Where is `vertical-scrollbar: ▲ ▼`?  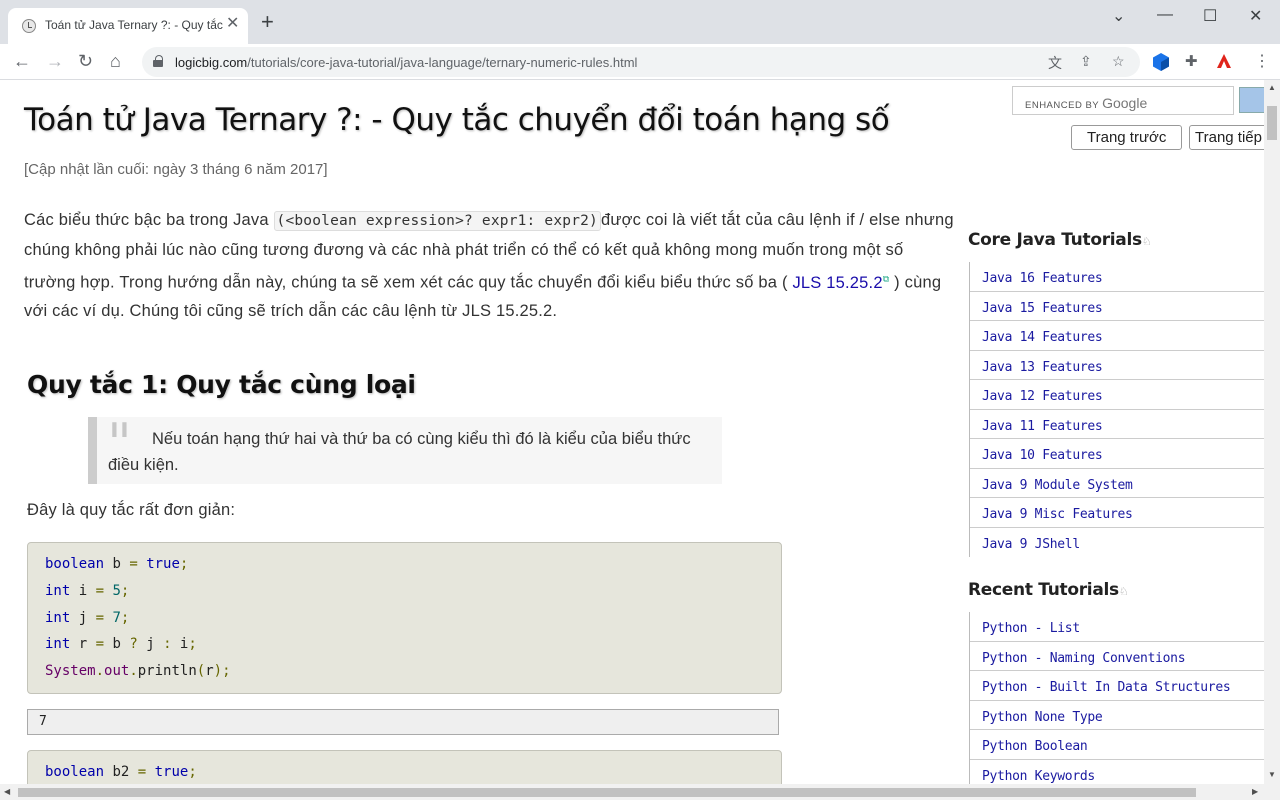
vertical-scrollbar: ▲ ▼ is located at coordinates (1272, 432).